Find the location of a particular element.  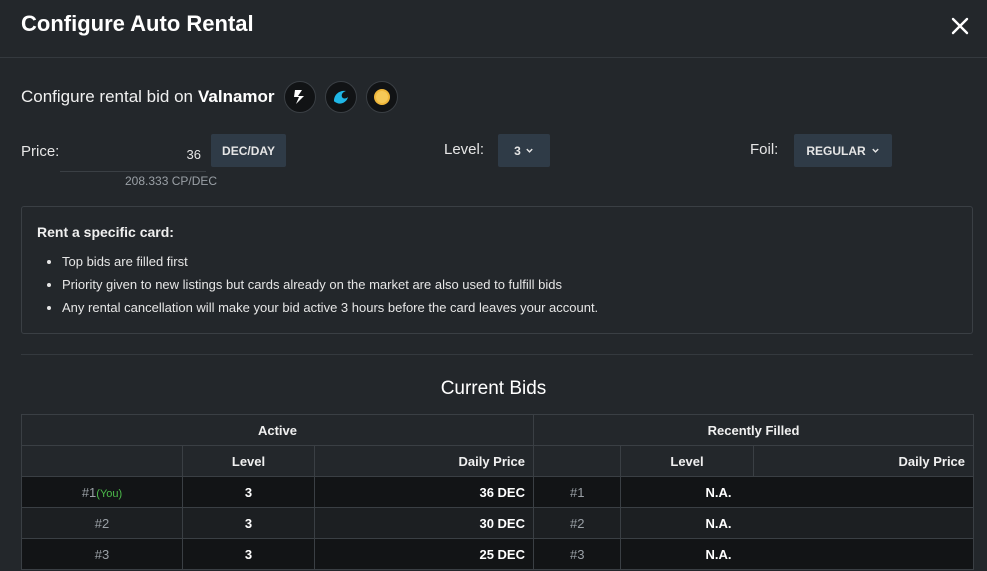

active-price-header: Daily Price is located at coordinates (424, 461).